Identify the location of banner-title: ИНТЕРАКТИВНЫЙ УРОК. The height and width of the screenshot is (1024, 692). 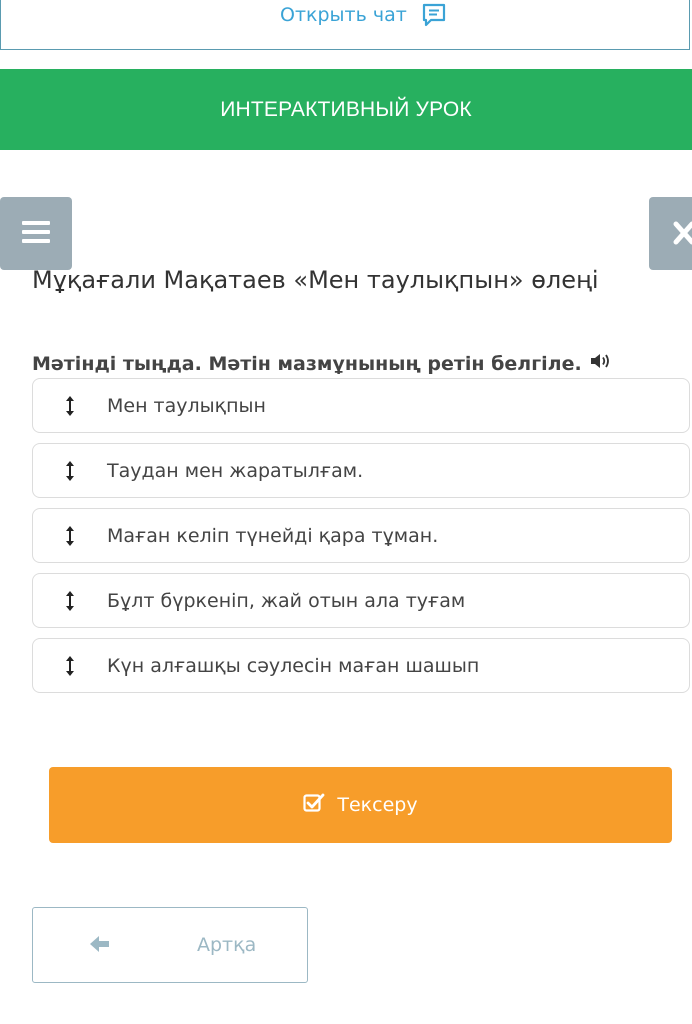
(346, 109).